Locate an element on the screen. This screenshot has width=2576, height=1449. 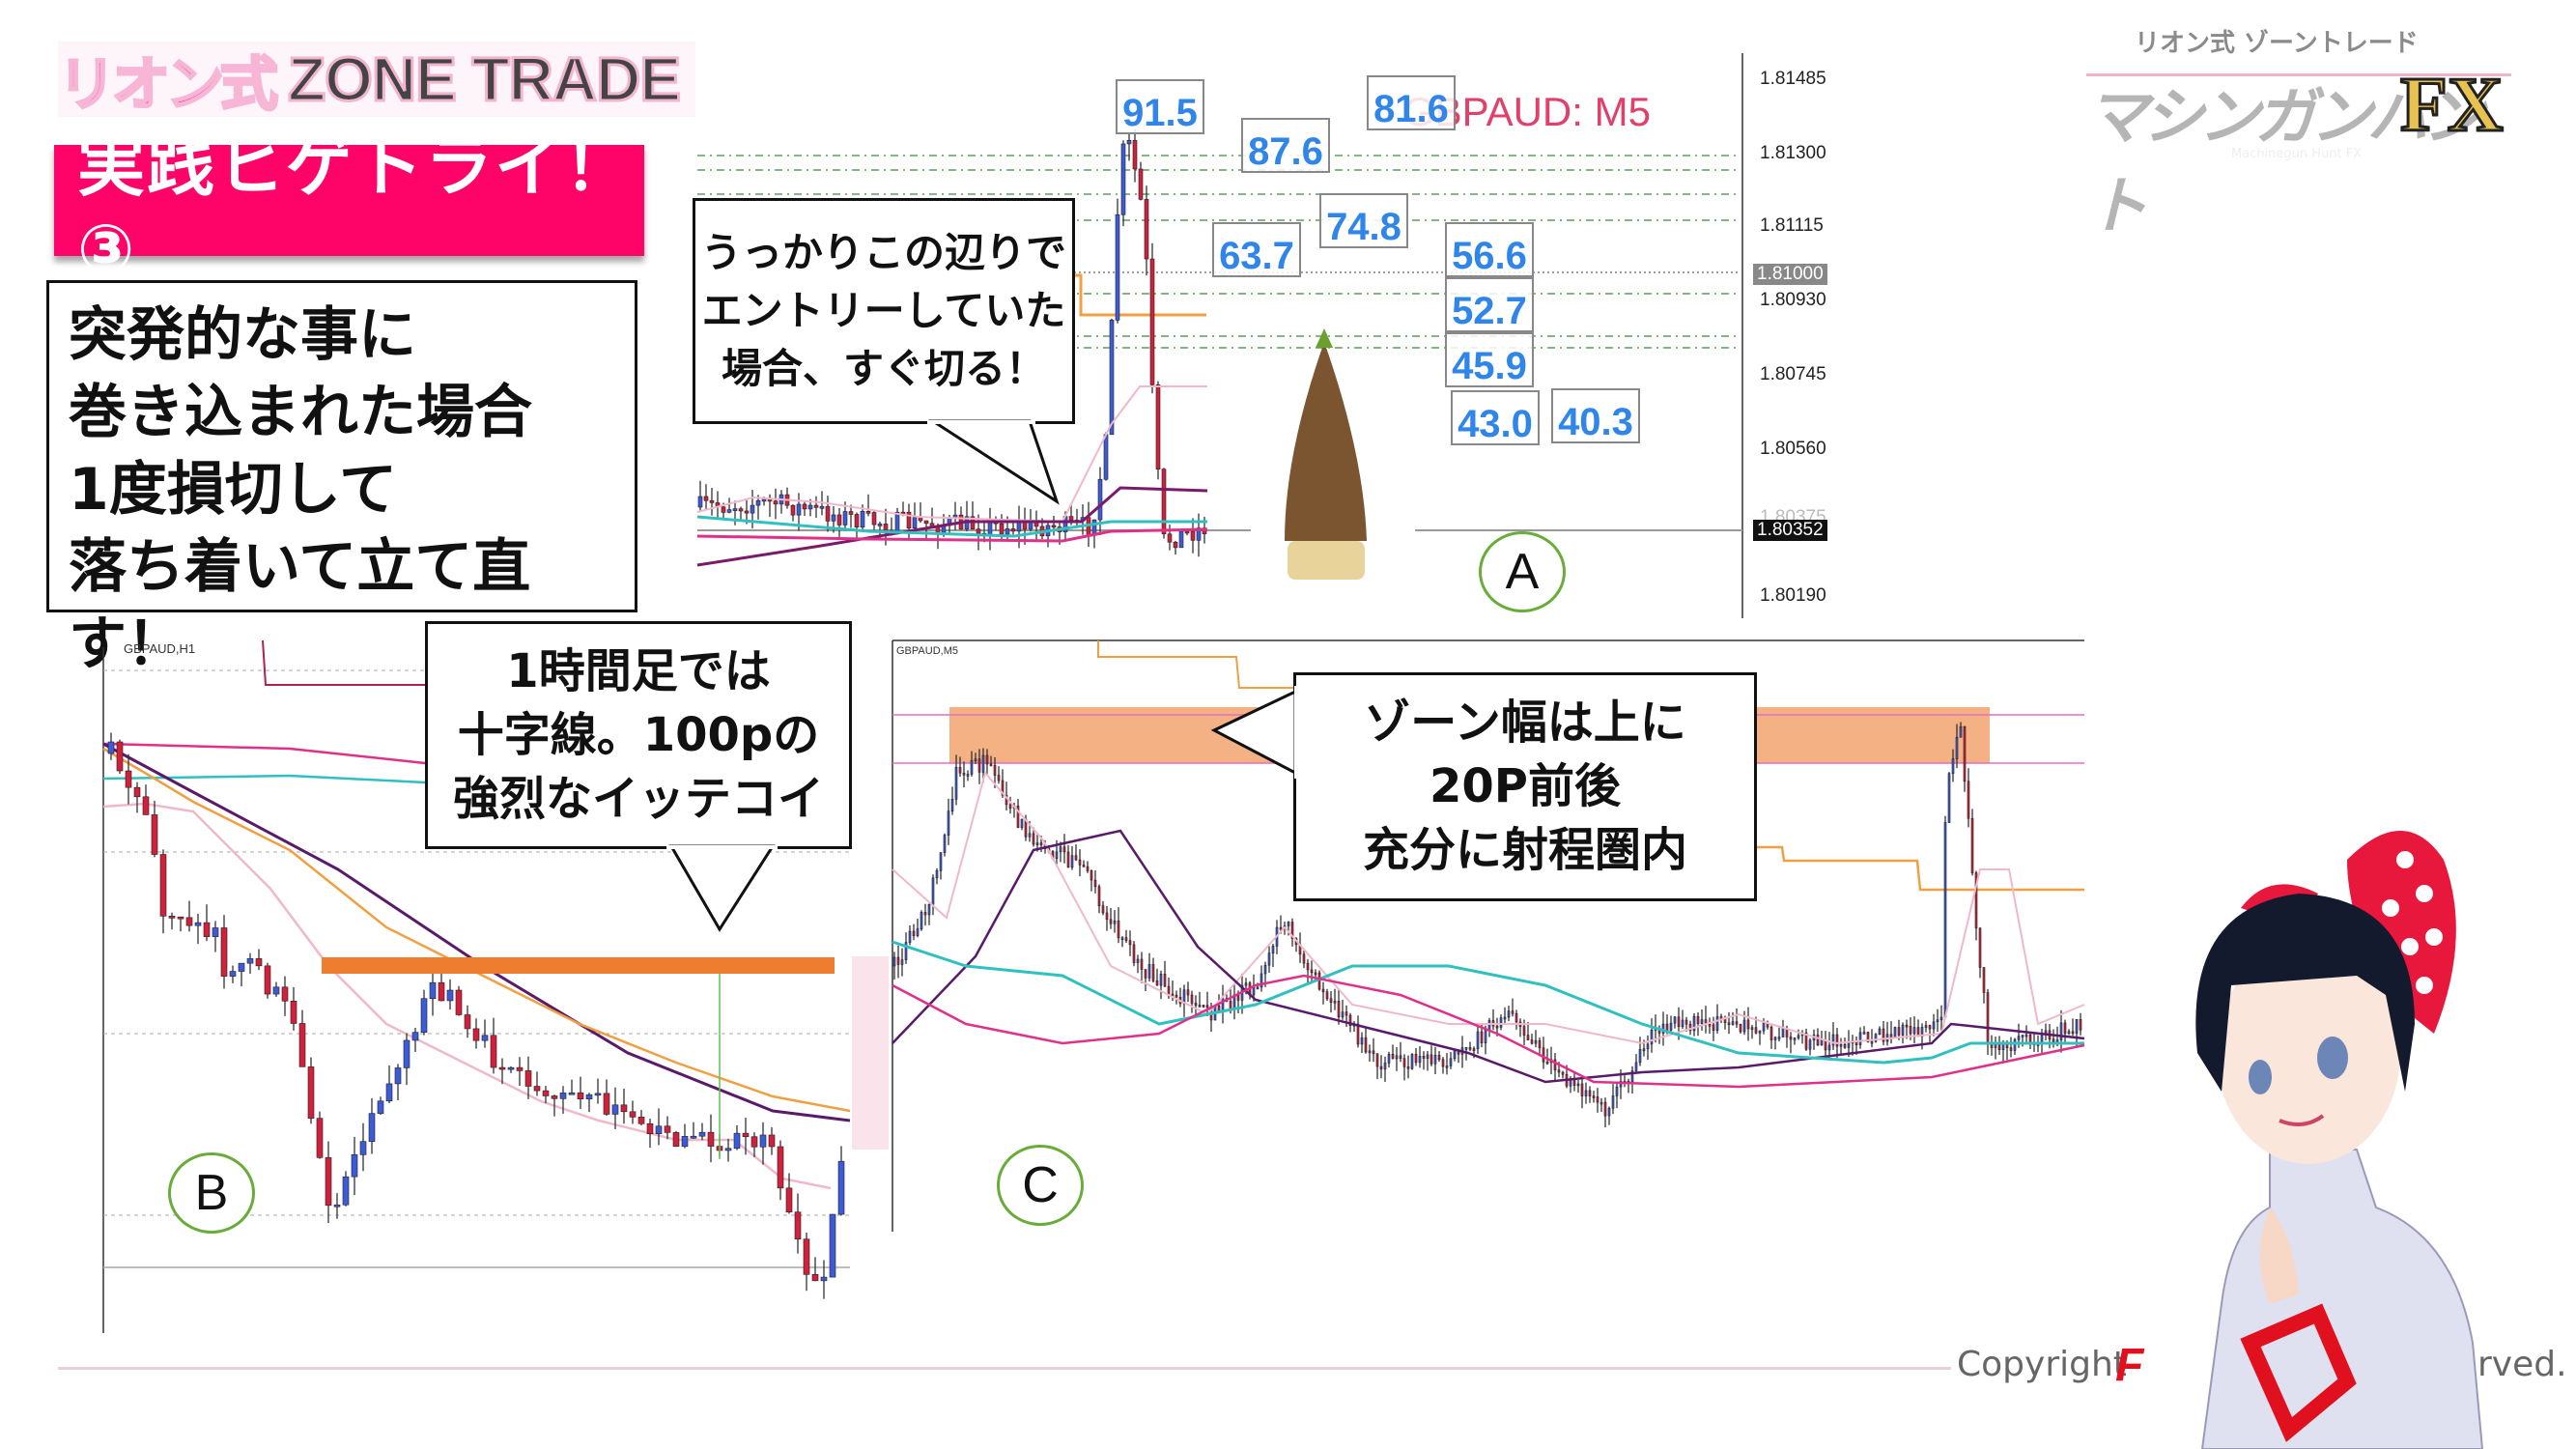
copyright-start: Copyright is located at coordinates (2042, 1364).